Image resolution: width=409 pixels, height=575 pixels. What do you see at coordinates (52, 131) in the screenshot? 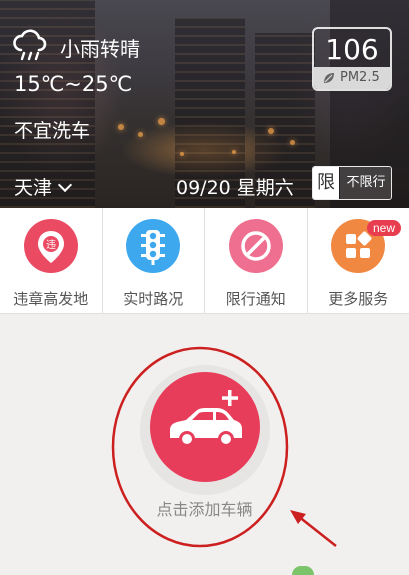
I see `car-wash-advice: 不宜洗车` at bounding box center [52, 131].